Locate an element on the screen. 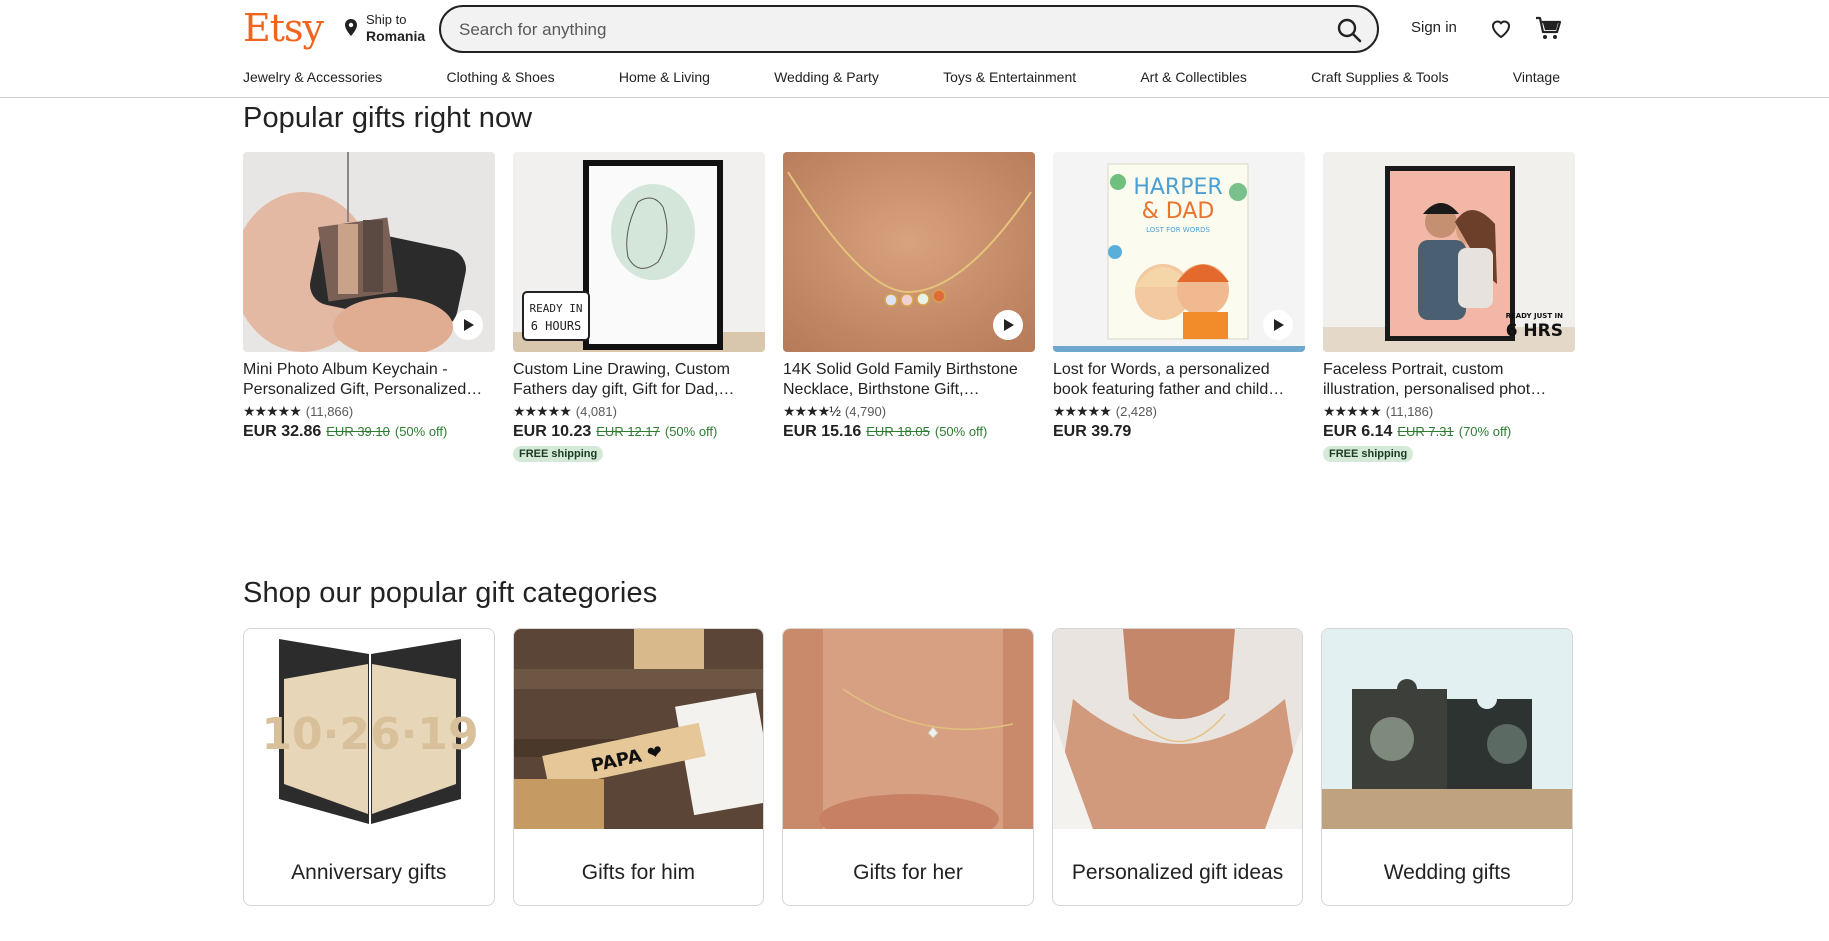  product-price: EUR 10.23 EUR 12.17 (50% off) is located at coordinates (639, 432).